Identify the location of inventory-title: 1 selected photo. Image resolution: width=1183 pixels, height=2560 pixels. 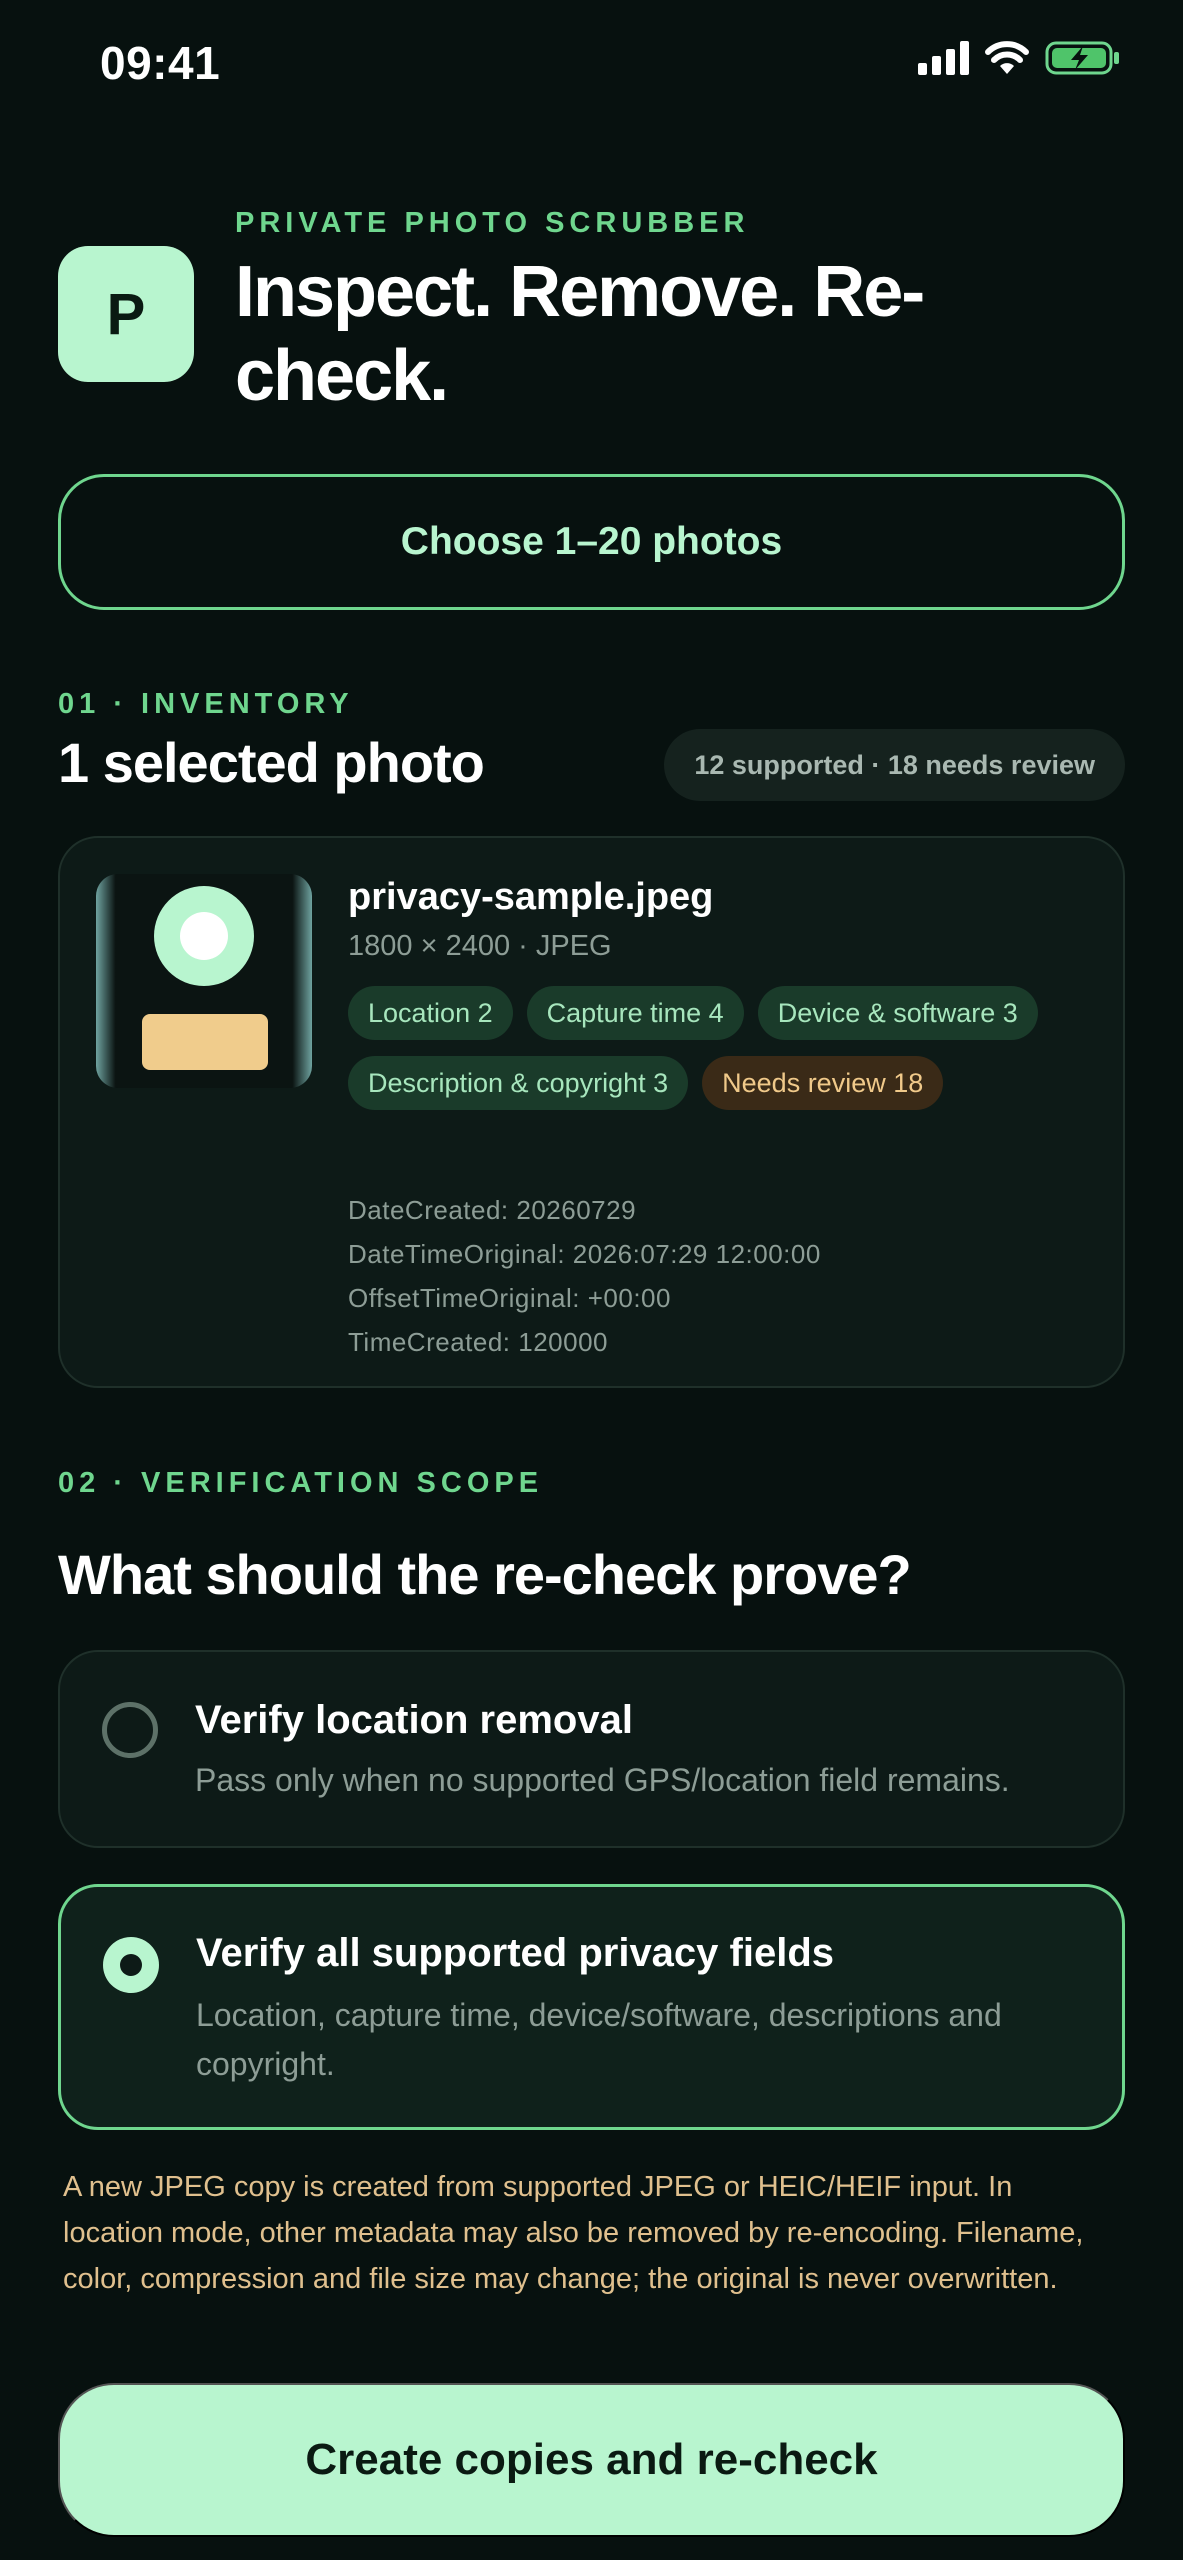
(271, 762).